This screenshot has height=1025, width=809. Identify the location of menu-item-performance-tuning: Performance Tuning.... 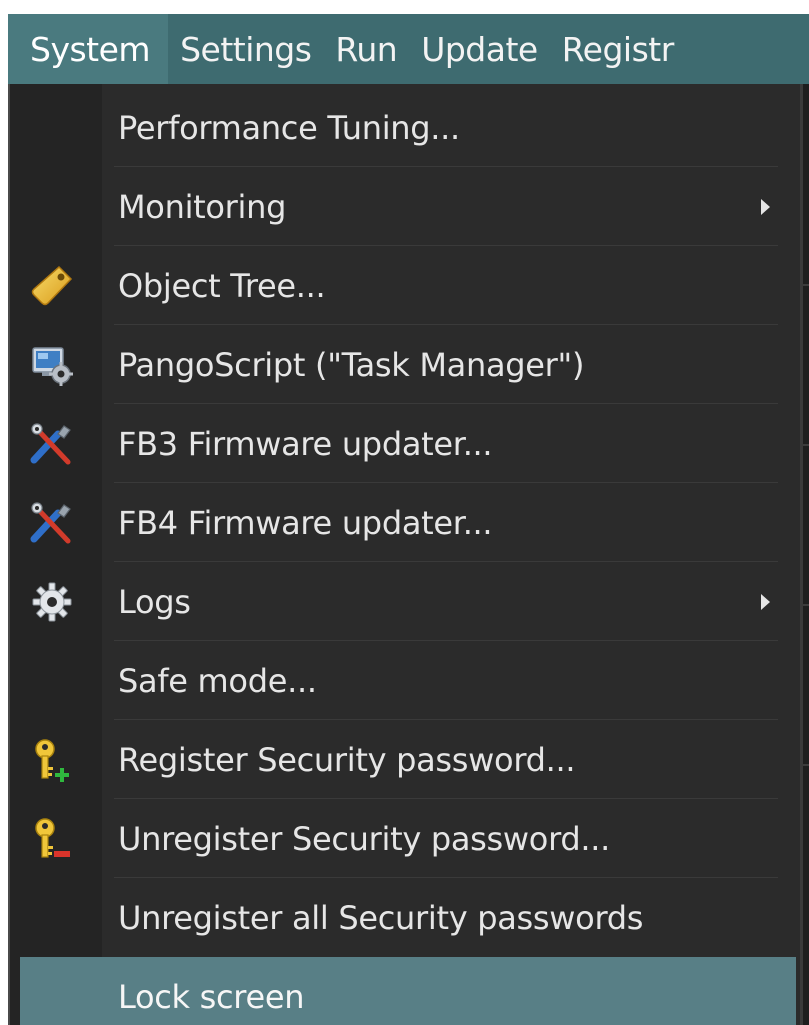
(405, 127).